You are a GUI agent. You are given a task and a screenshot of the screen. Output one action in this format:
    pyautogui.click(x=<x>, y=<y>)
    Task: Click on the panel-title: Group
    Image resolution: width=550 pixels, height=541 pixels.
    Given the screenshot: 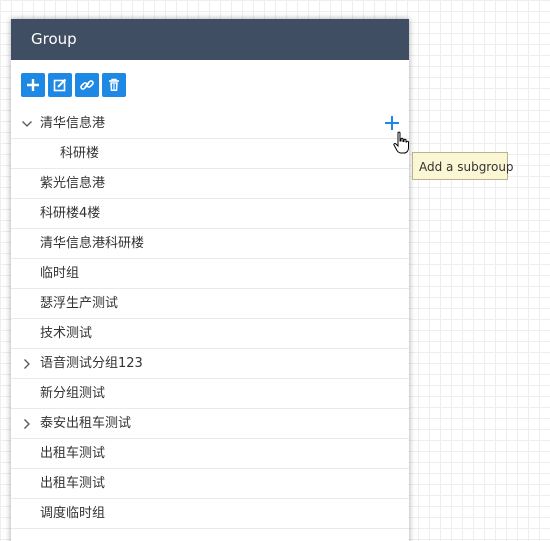 What is the action you would take?
    pyautogui.click(x=210, y=39)
    